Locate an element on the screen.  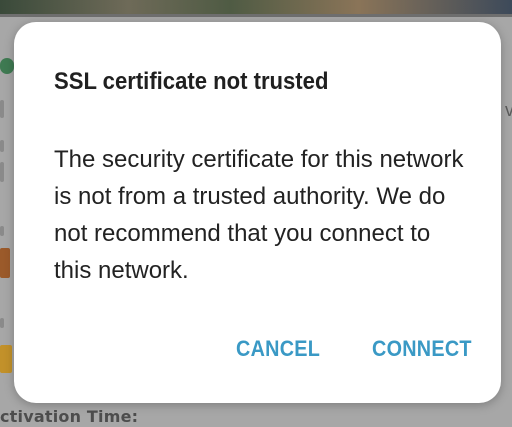
cancel-button: CANCEL is located at coordinates (278, 349).